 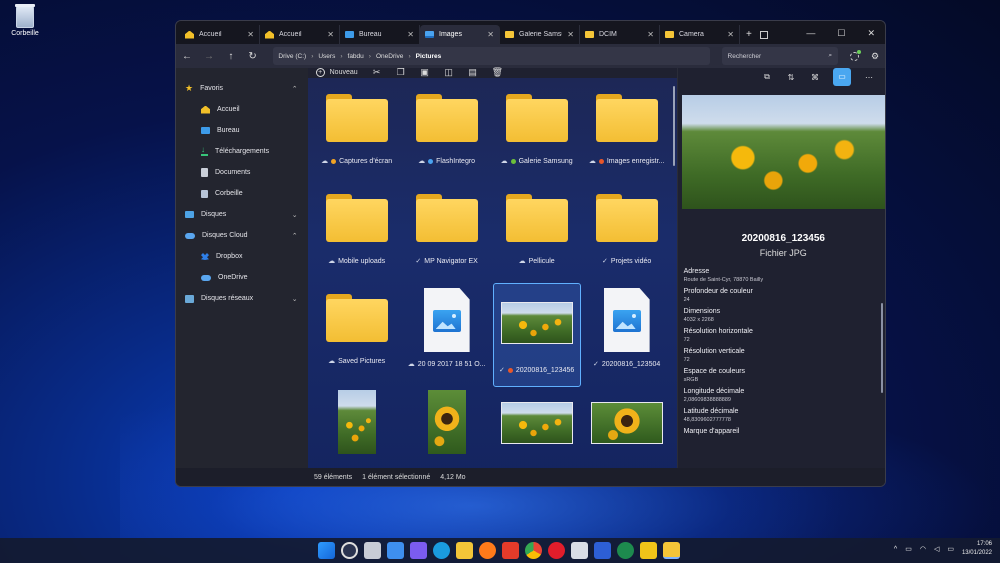 What do you see at coordinates (349, 550) in the screenshot?
I see `search-taskbar-icon` at bounding box center [349, 550].